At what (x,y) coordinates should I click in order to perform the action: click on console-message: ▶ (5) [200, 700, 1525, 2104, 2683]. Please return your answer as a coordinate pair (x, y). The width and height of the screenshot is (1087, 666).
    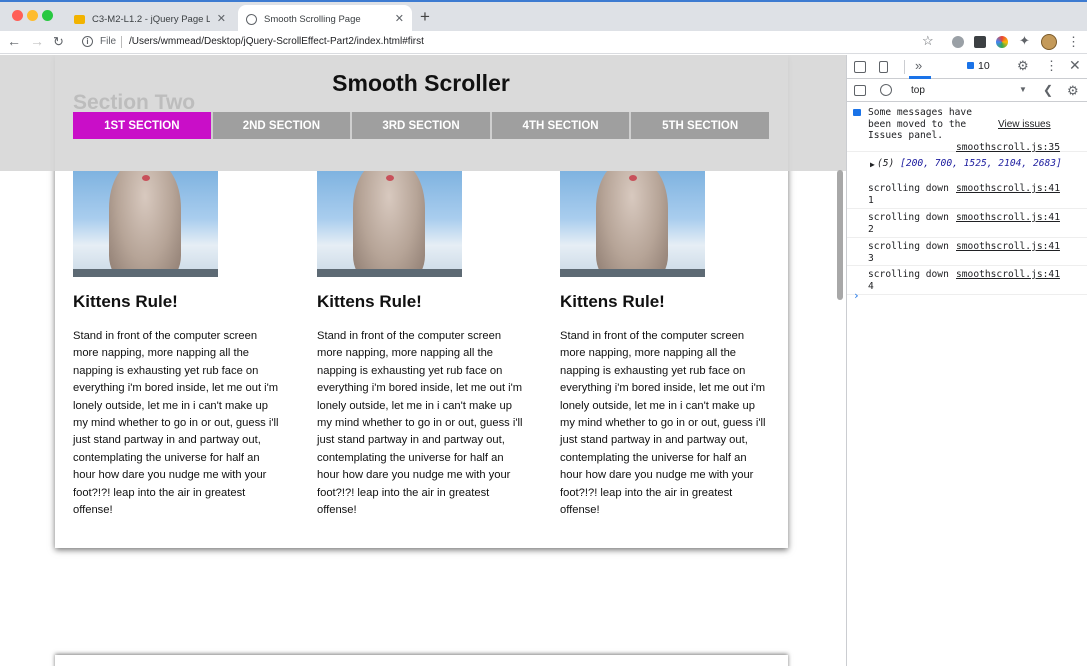
    Looking at the image, I should click on (967, 169).